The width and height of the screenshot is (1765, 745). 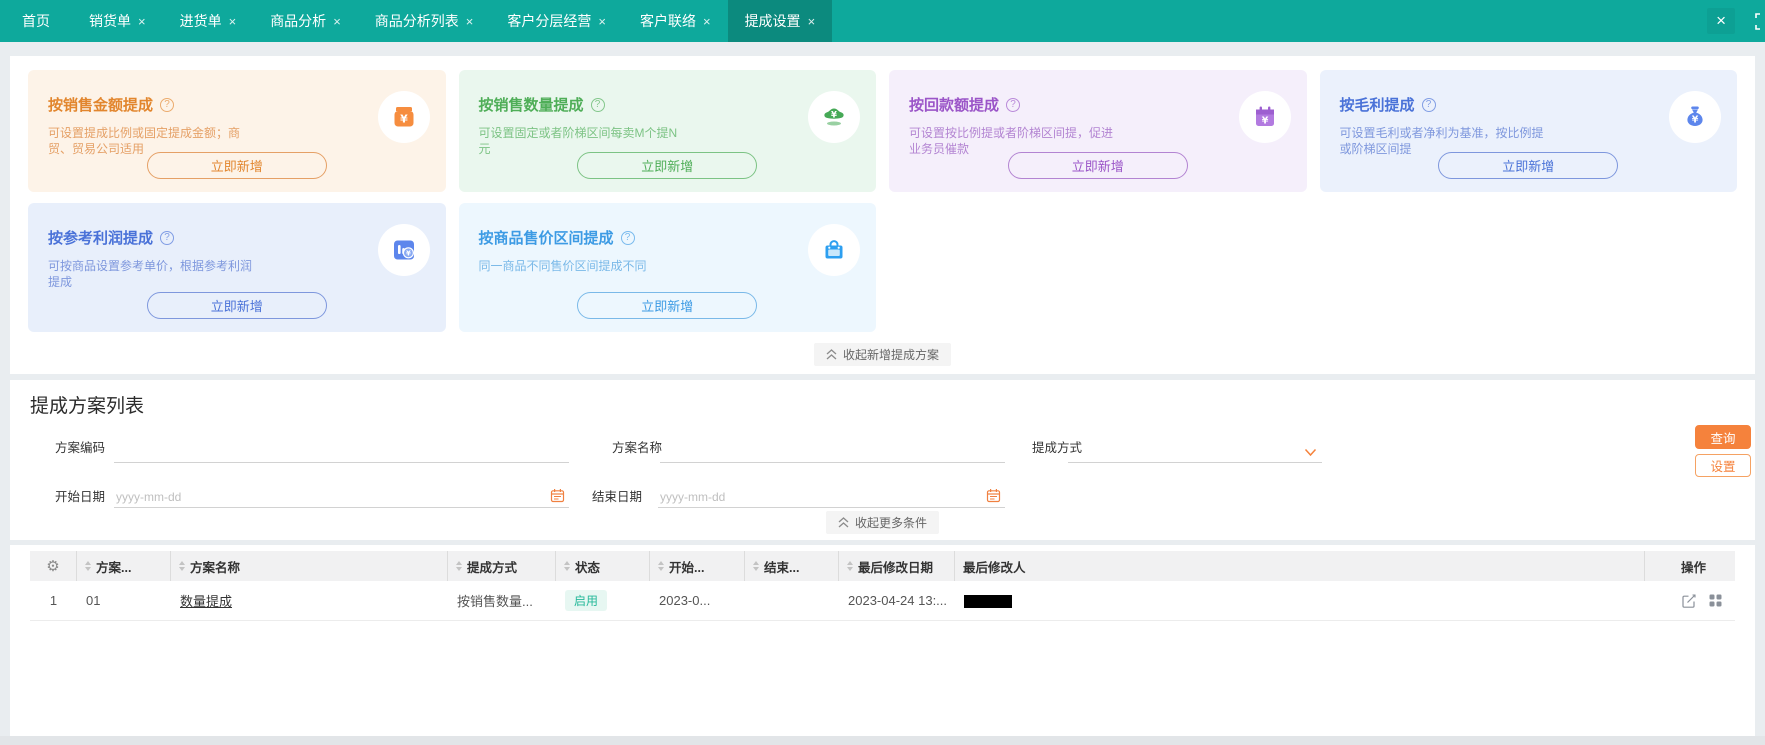 I want to click on end-date-input, so click(x=831, y=497).